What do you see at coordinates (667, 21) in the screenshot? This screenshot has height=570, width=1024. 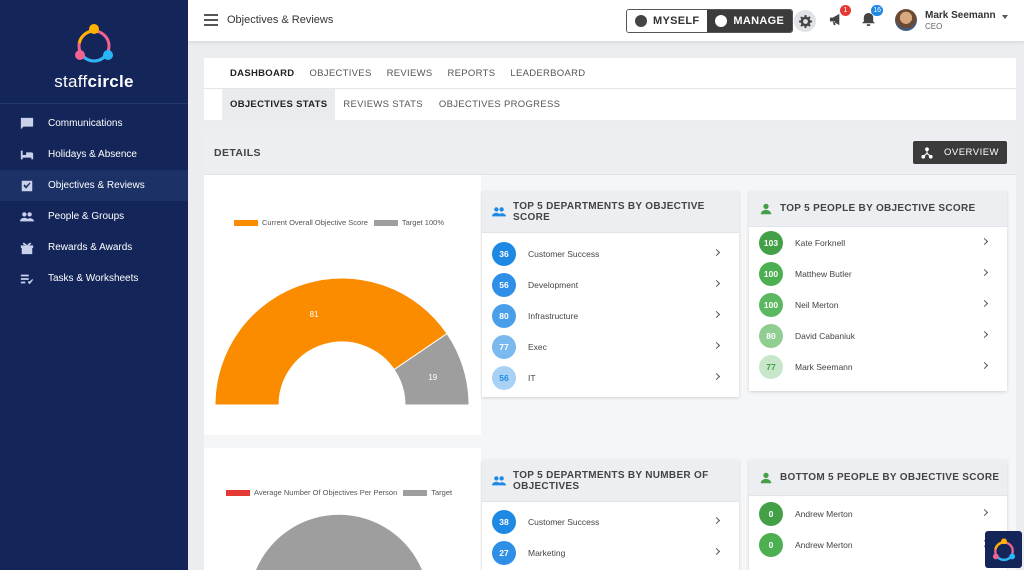 I see `myself-button: MYSELF` at bounding box center [667, 21].